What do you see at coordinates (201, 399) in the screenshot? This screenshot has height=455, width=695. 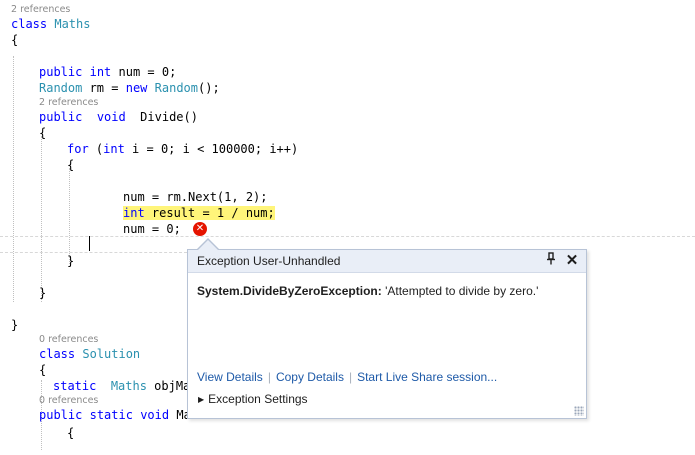 I see `expand-arrow-icon: ▶` at bounding box center [201, 399].